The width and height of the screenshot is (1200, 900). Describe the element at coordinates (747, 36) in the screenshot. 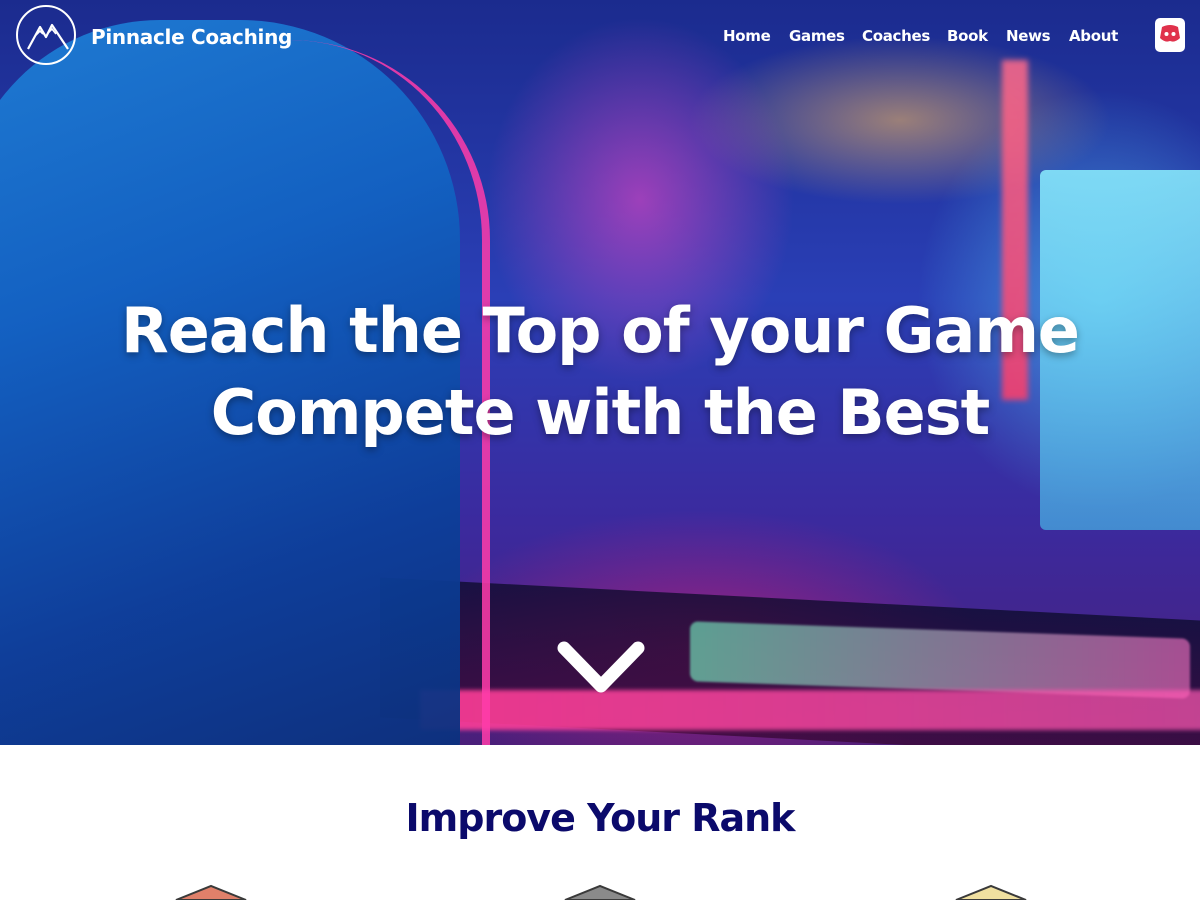

I see `nav-item-home: Home` at that location.